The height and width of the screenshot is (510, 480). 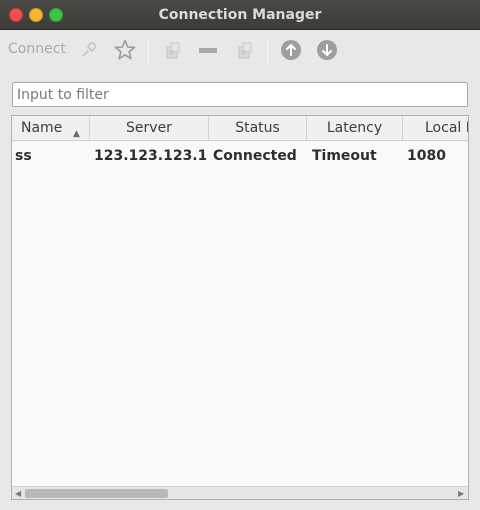 I want to click on filter-input, so click(x=240, y=94).